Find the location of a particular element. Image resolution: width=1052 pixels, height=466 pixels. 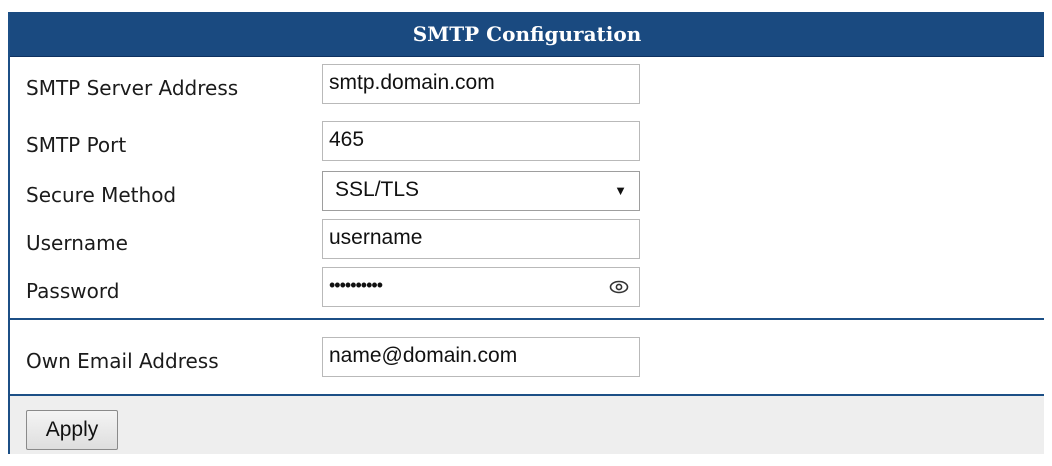

secure-method-row: Secure Method SSL/TLS ▼ is located at coordinates (527, 193).